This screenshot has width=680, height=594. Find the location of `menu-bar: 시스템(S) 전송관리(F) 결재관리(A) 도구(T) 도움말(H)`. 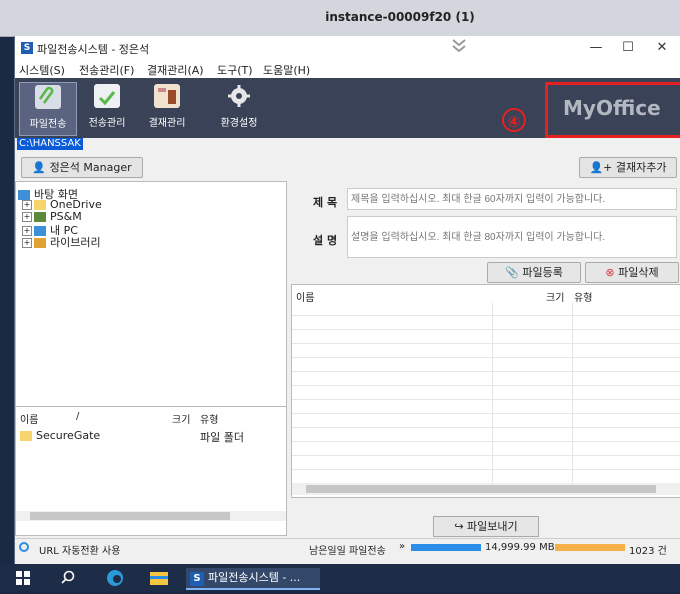

menu-bar: 시스템(S) 전송관리(F) 결재관리(A) 도구(T) 도움말(H) is located at coordinates (347, 69).